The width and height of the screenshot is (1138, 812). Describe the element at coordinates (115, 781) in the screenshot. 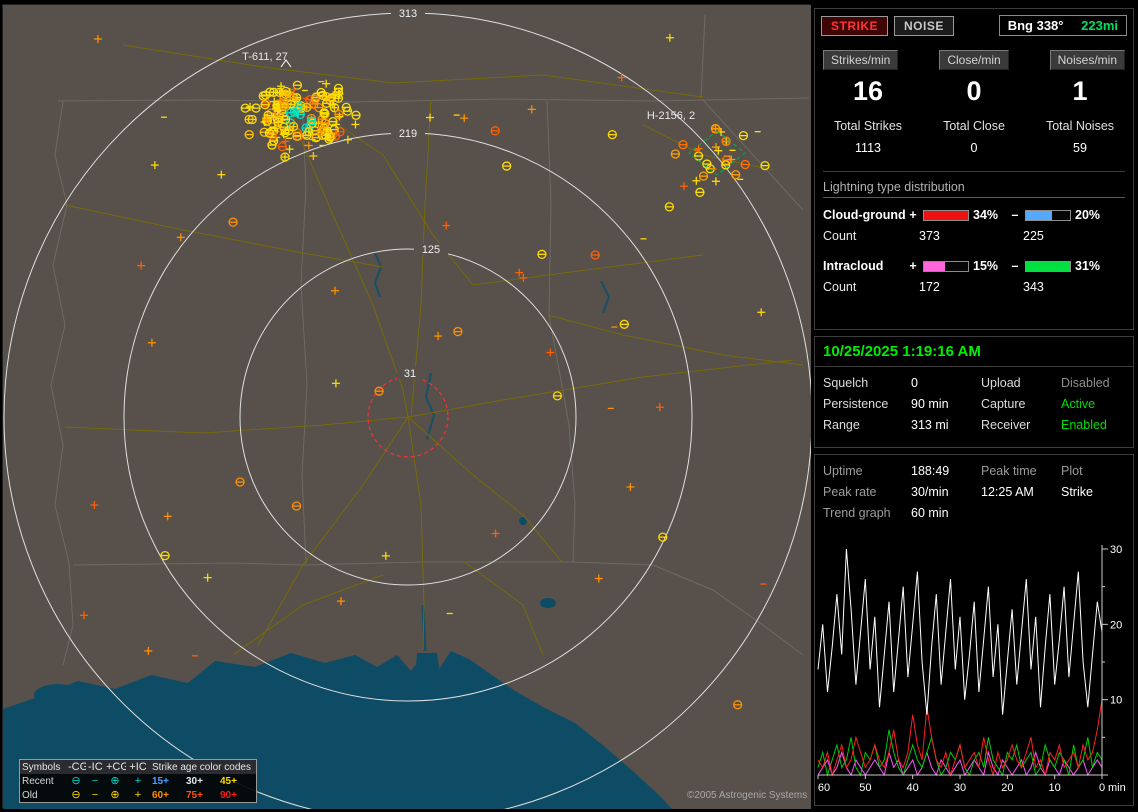

I see `cg-plus-recent-icon: ⊕` at that location.